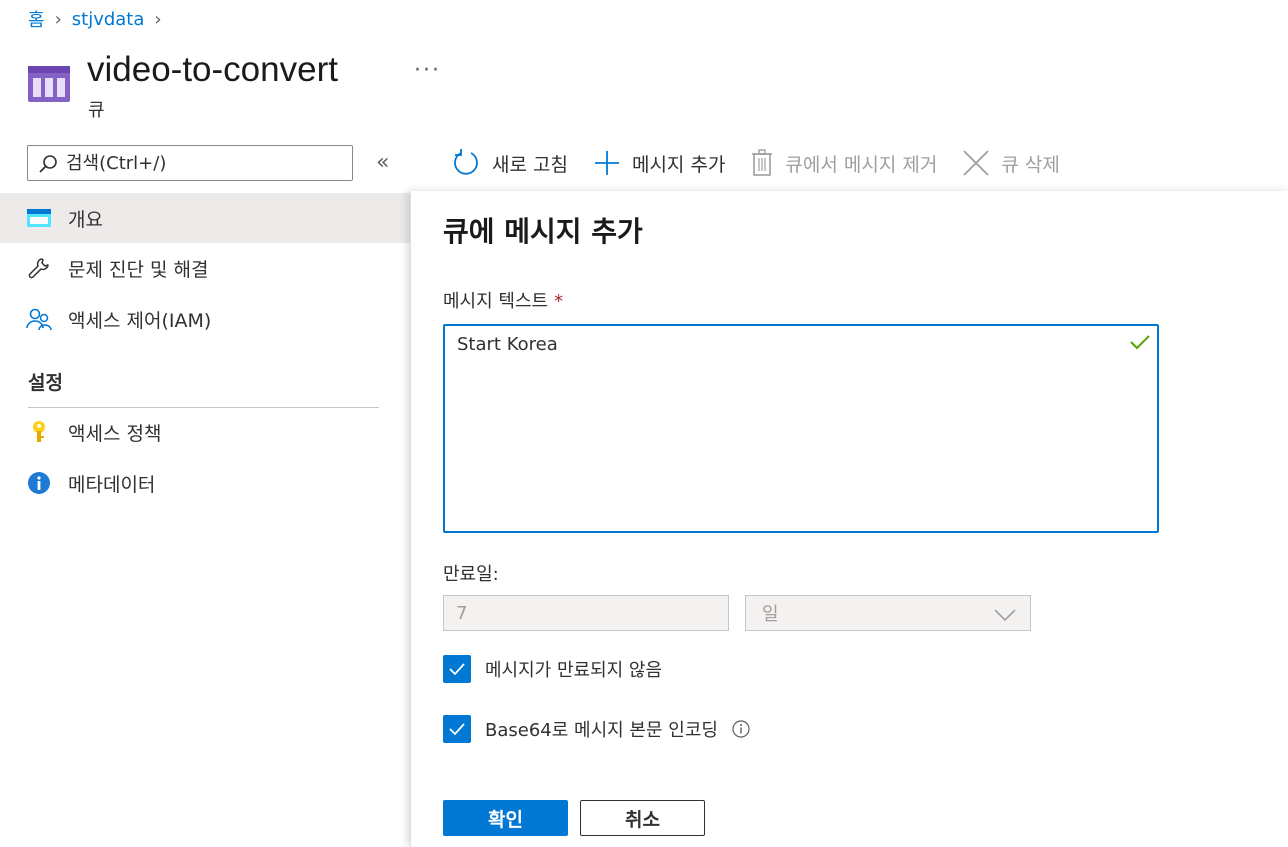 Image resolution: width=1288 pixels, height=847 pixels. I want to click on more-options-button: ···, so click(427, 70).